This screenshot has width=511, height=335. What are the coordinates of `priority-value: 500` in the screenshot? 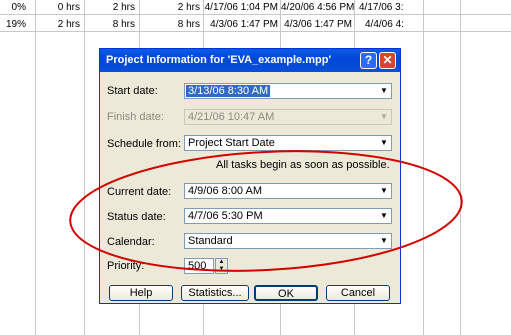 It's located at (197, 266).